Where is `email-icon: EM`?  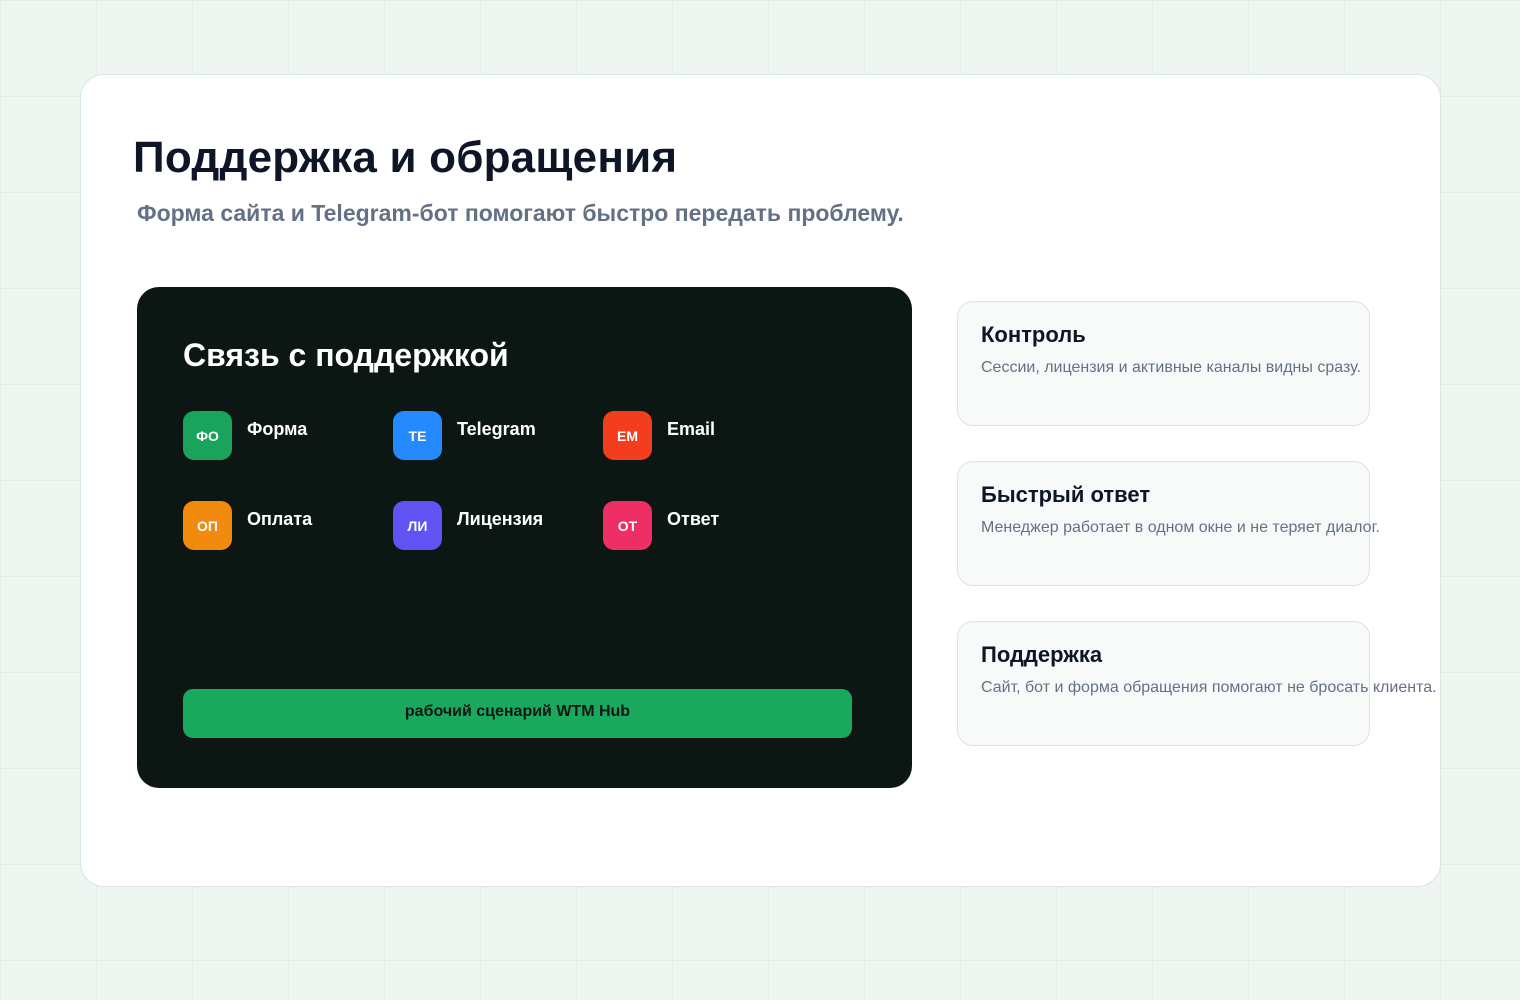 email-icon: EM is located at coordinates (627, 435).